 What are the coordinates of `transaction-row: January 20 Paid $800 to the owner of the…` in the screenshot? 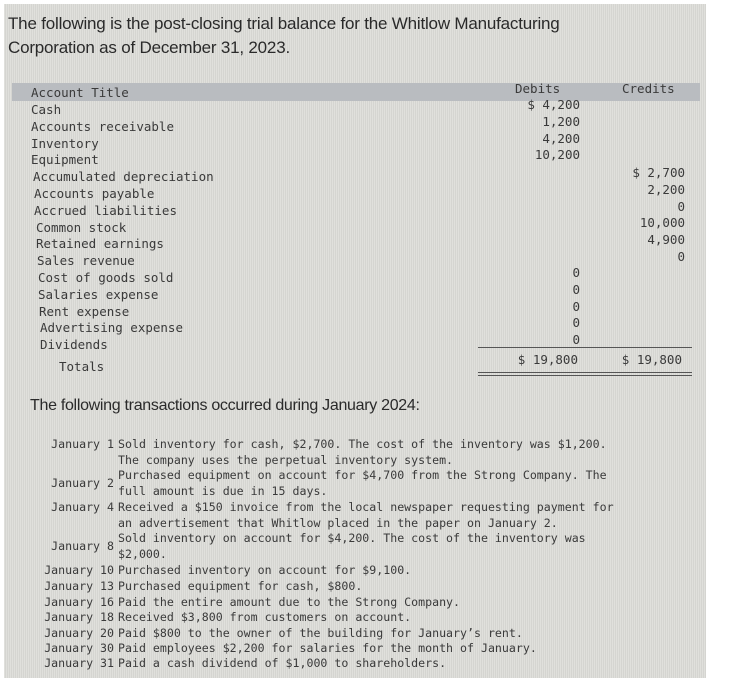 It's located at (356, 634).